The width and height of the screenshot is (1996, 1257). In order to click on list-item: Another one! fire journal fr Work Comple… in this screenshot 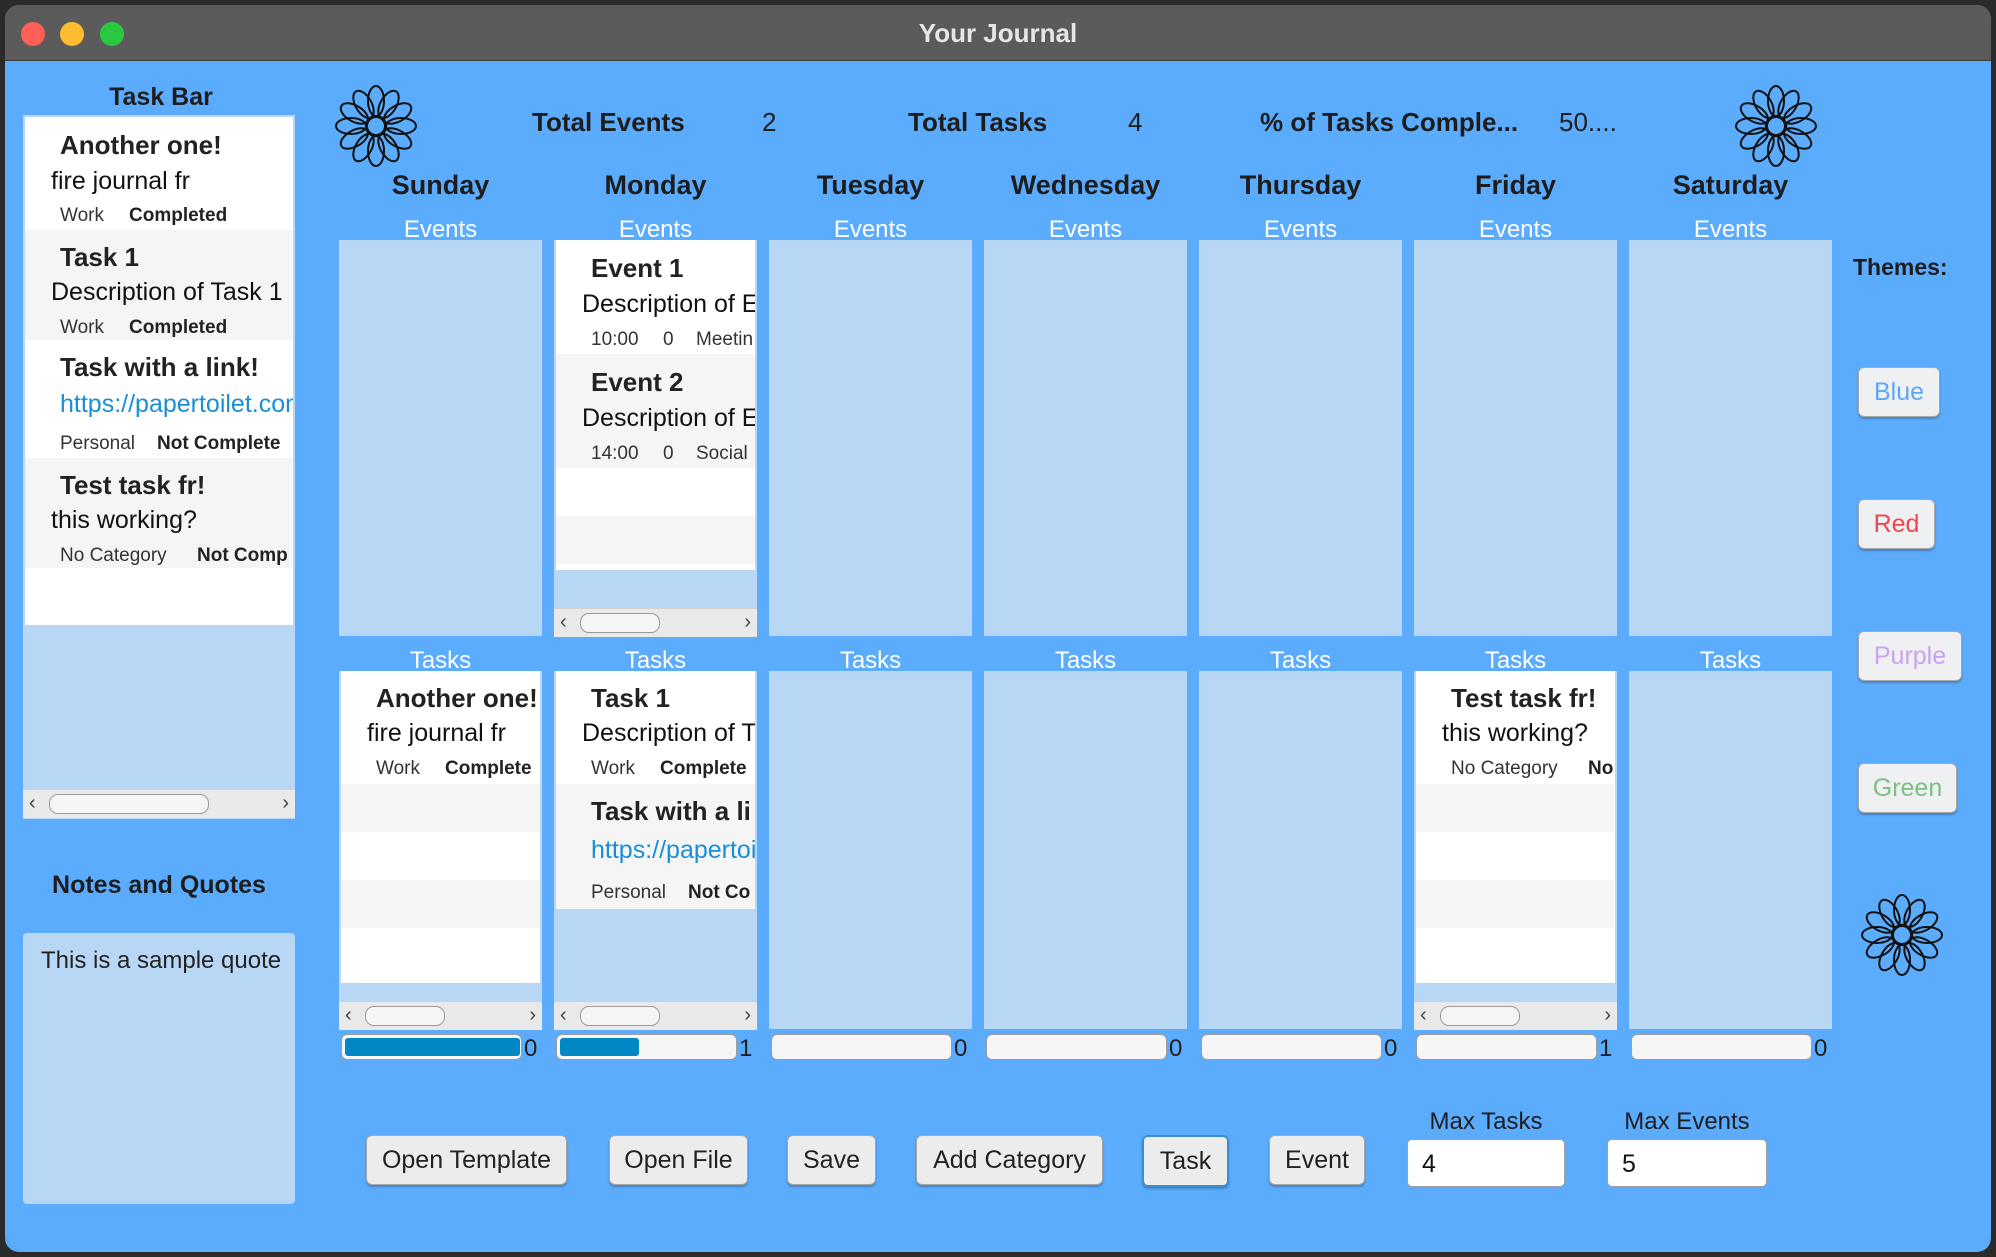, I will do `click(159, 173)`.